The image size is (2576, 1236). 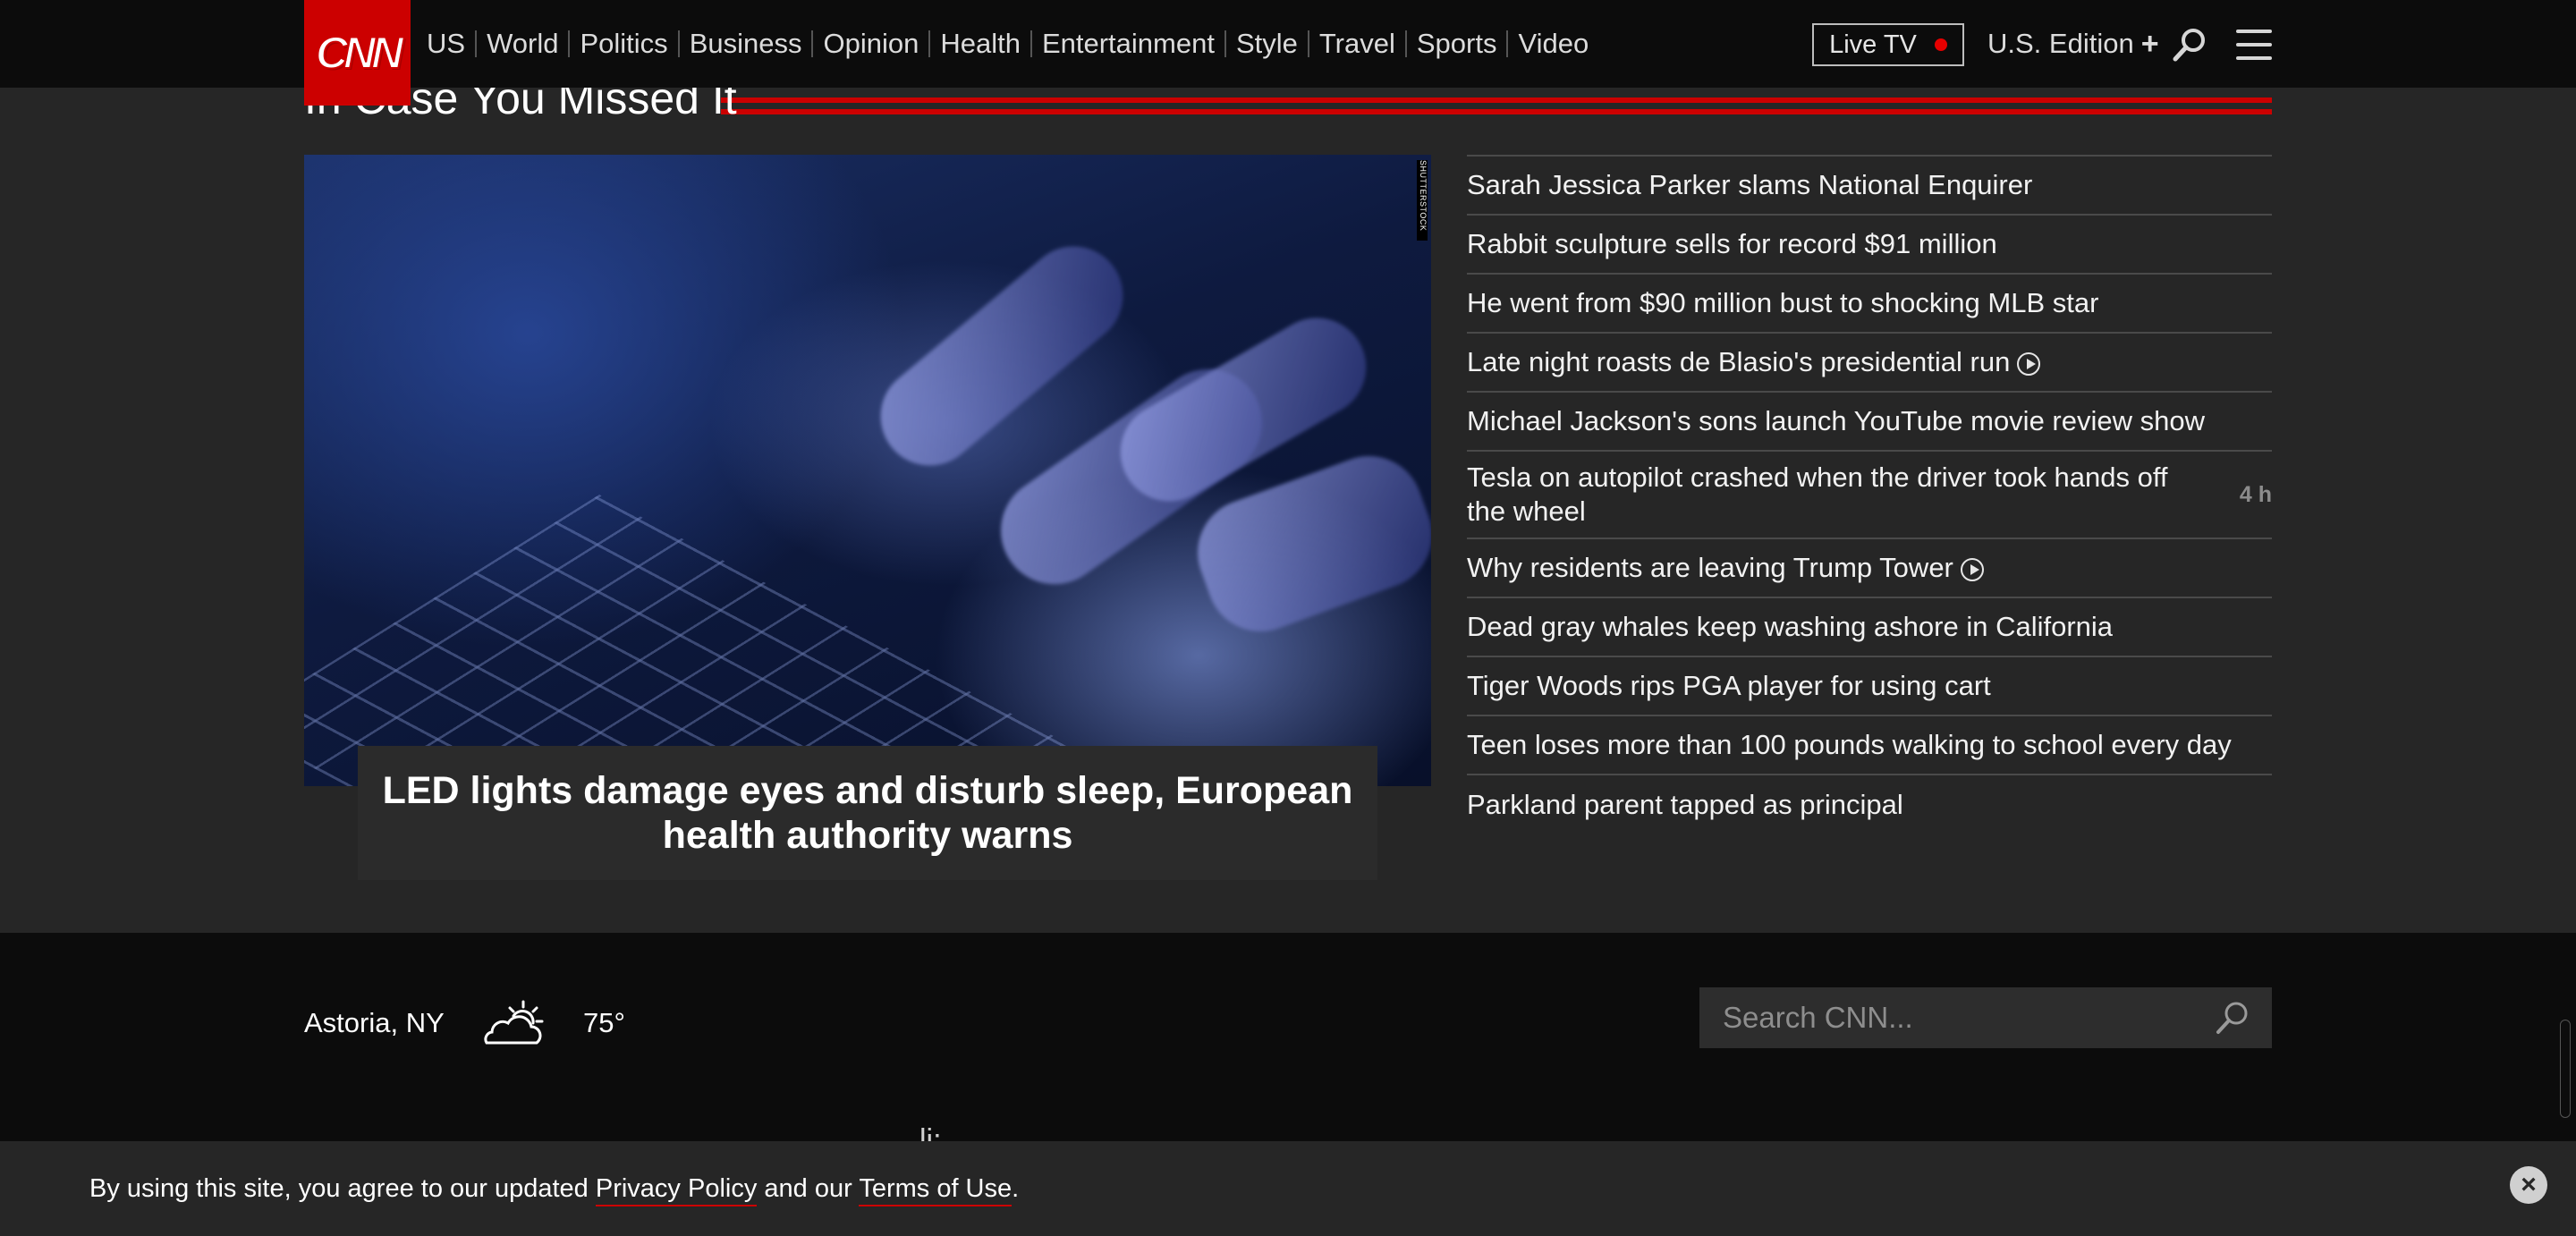 What do you see at coordinates (2254, 45) in the screenshot?
I see `hamburger-menu-icon` at bounding box center [2254, 45].